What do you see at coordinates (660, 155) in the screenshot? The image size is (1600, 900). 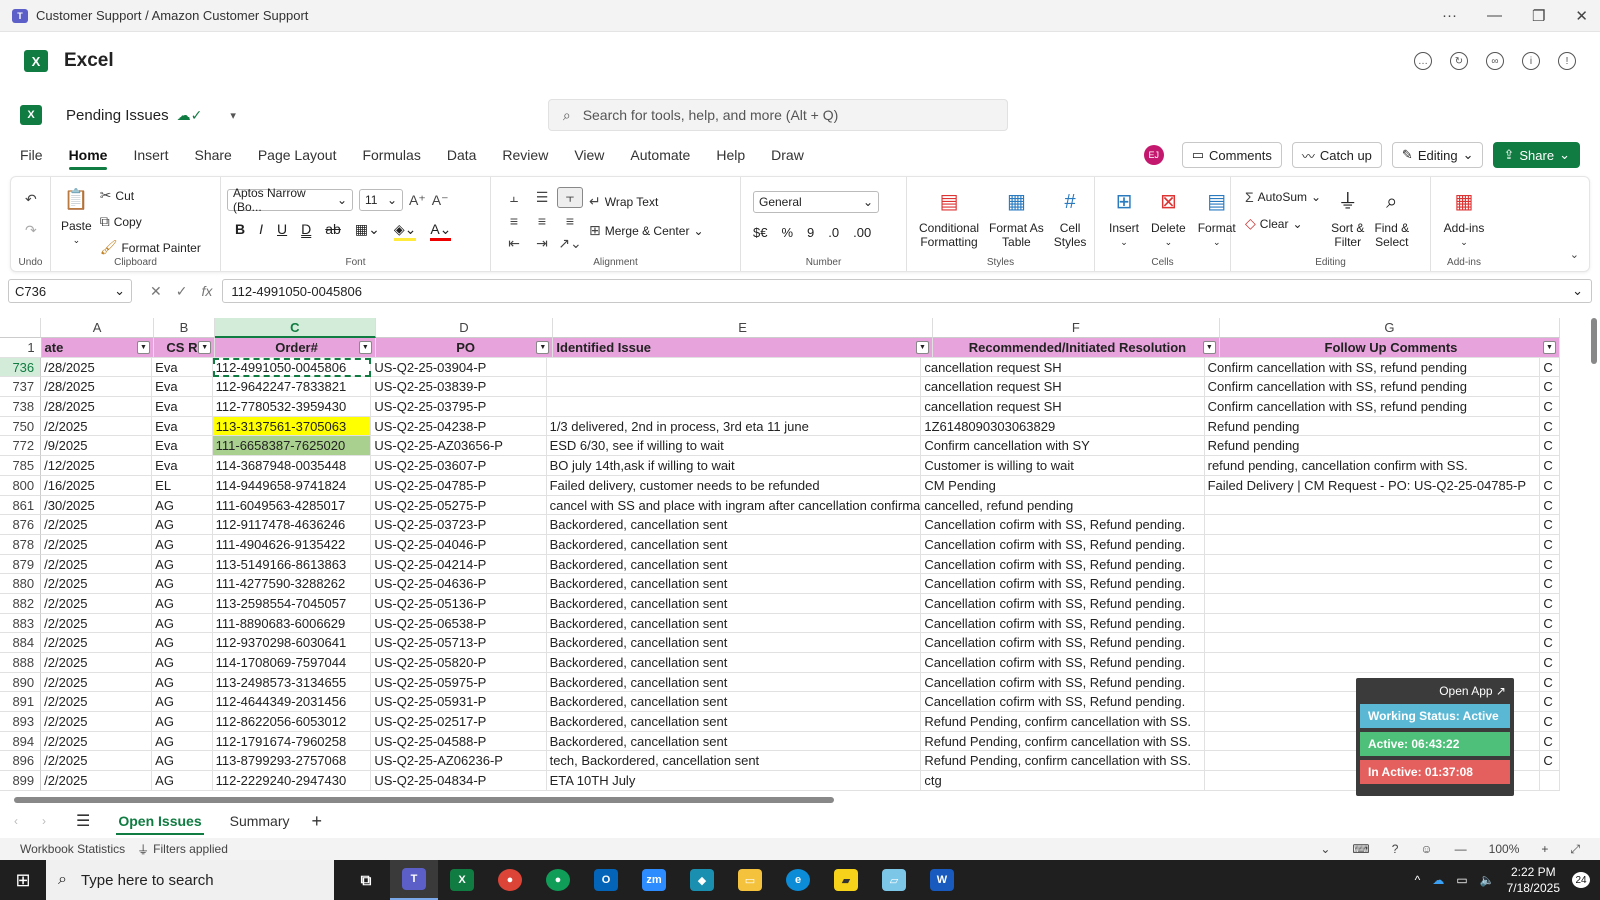 I see `tab-automate: Automate` at bounding box center [660, 155].